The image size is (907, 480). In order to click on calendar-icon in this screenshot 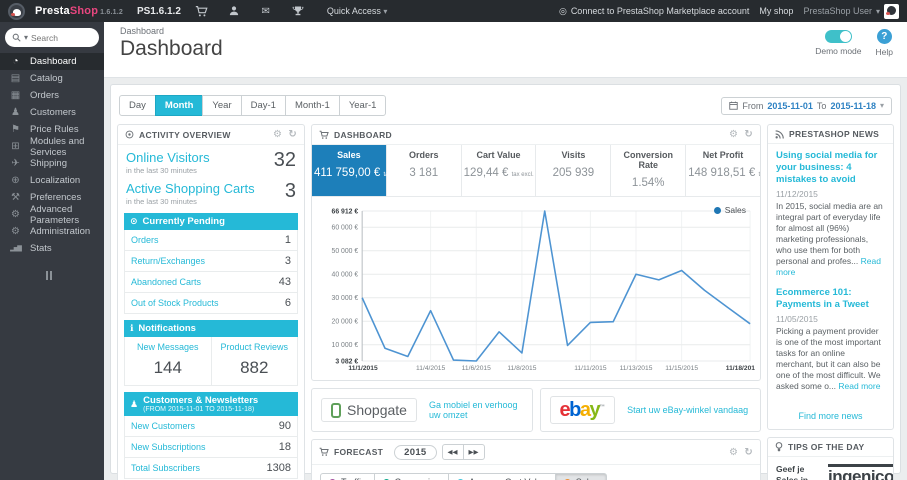, I will do `click(734, 105)`.